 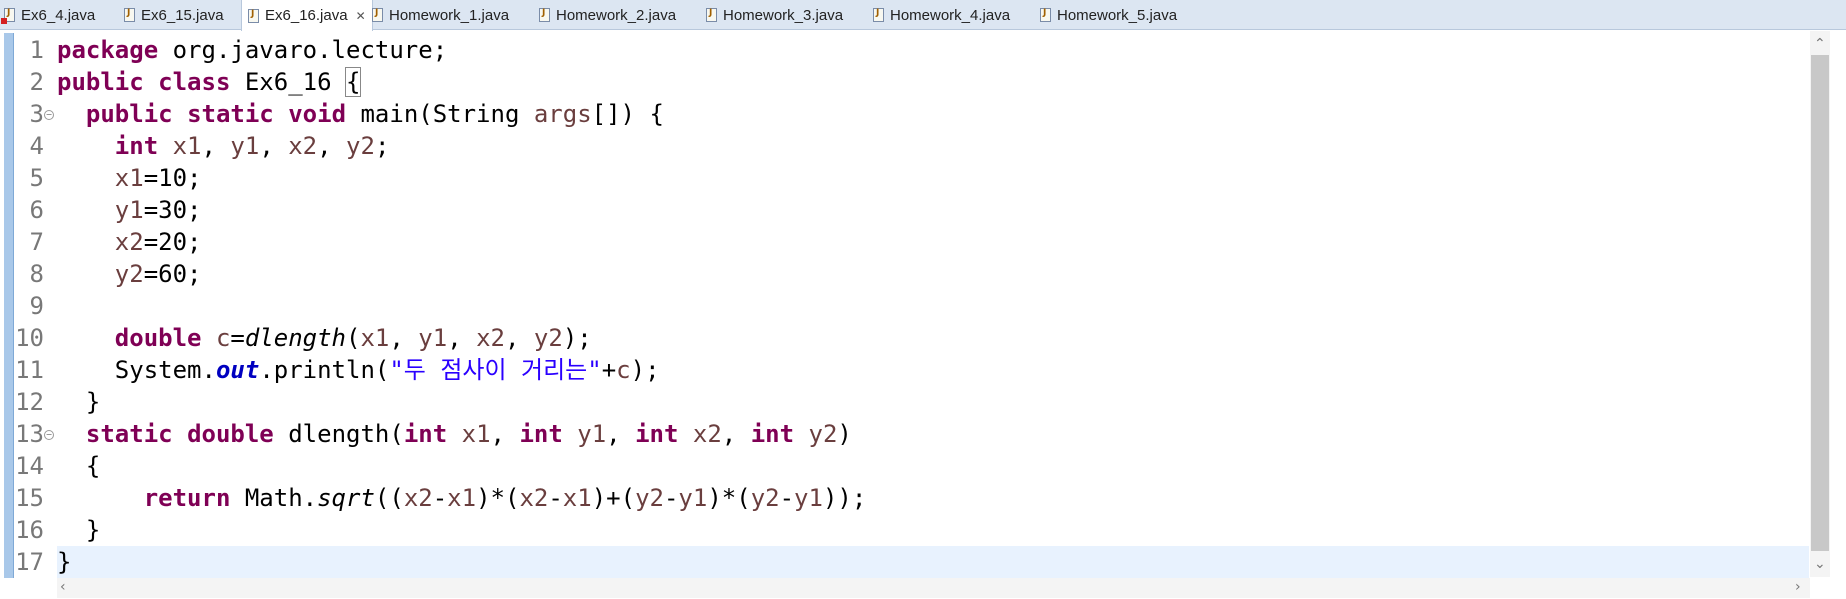 What do you see at coordinates (449, 15) in the screenshot?
I see `tab-label: Homework_1.java` at bounding box center [449, 15].